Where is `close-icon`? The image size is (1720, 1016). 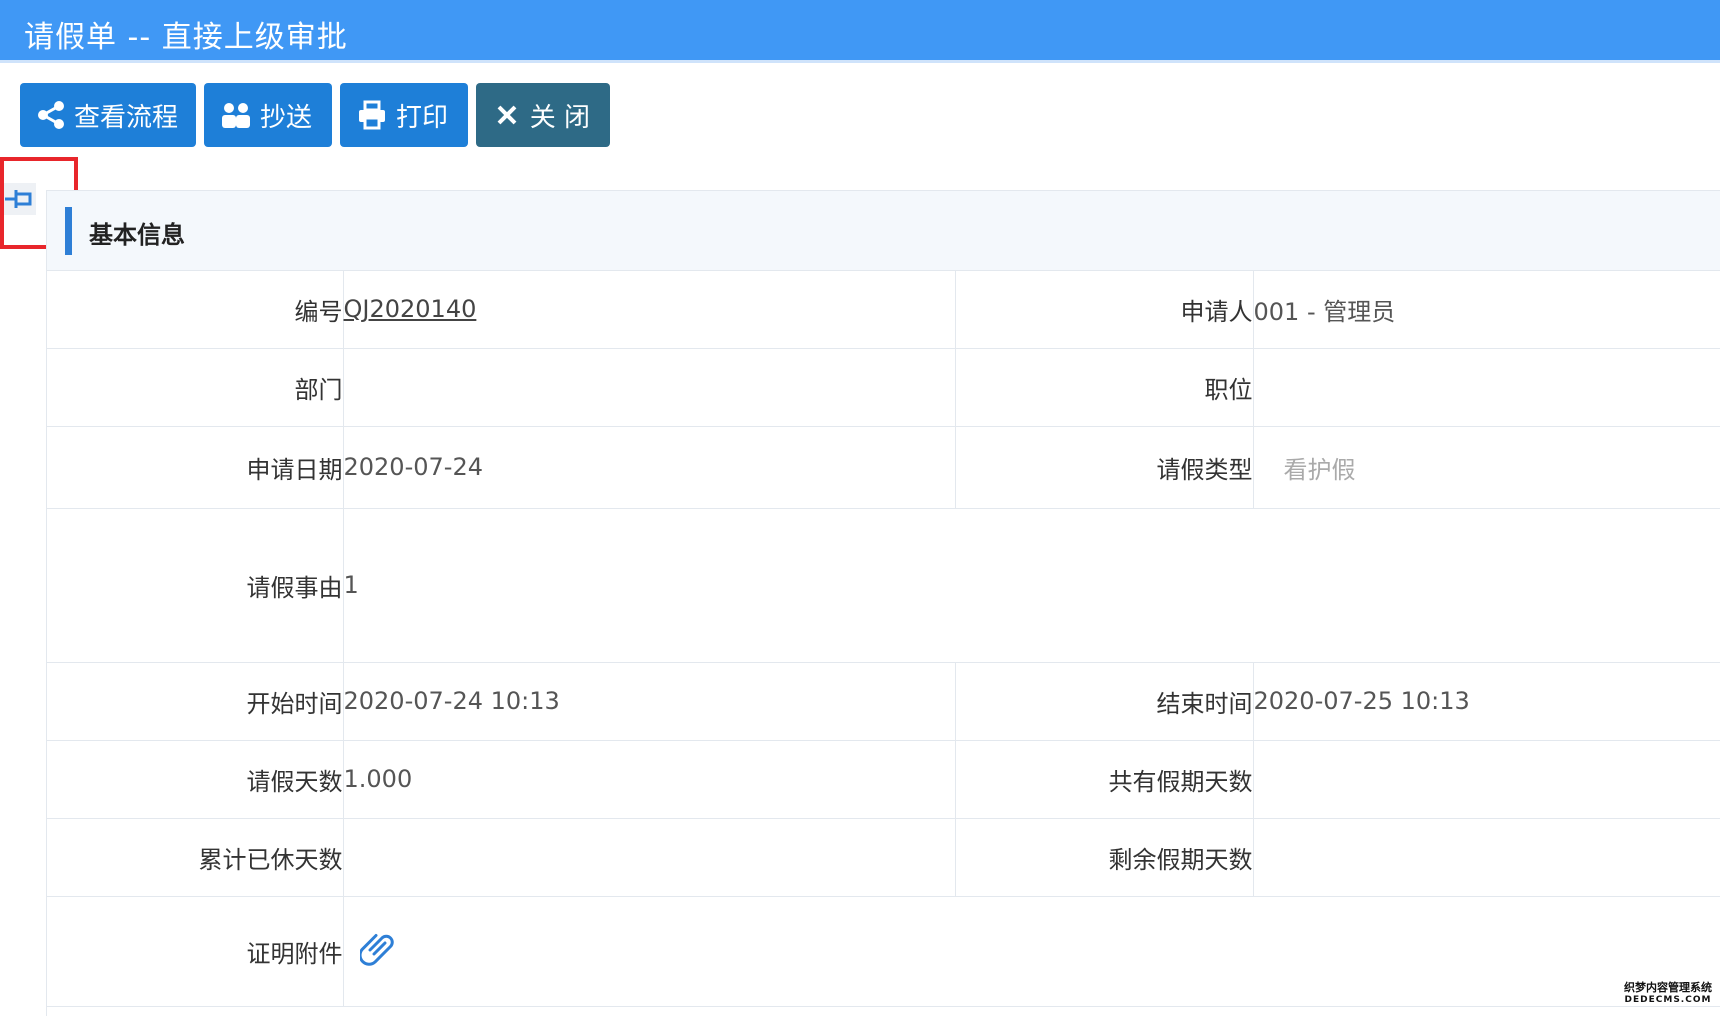 close-icon is located at coordinates (507, 115).